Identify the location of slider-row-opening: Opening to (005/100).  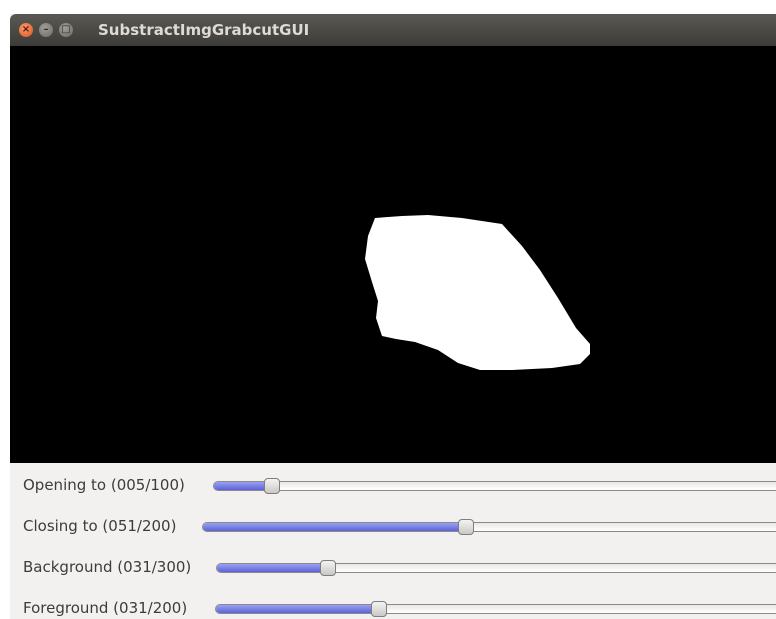
(393, 487).